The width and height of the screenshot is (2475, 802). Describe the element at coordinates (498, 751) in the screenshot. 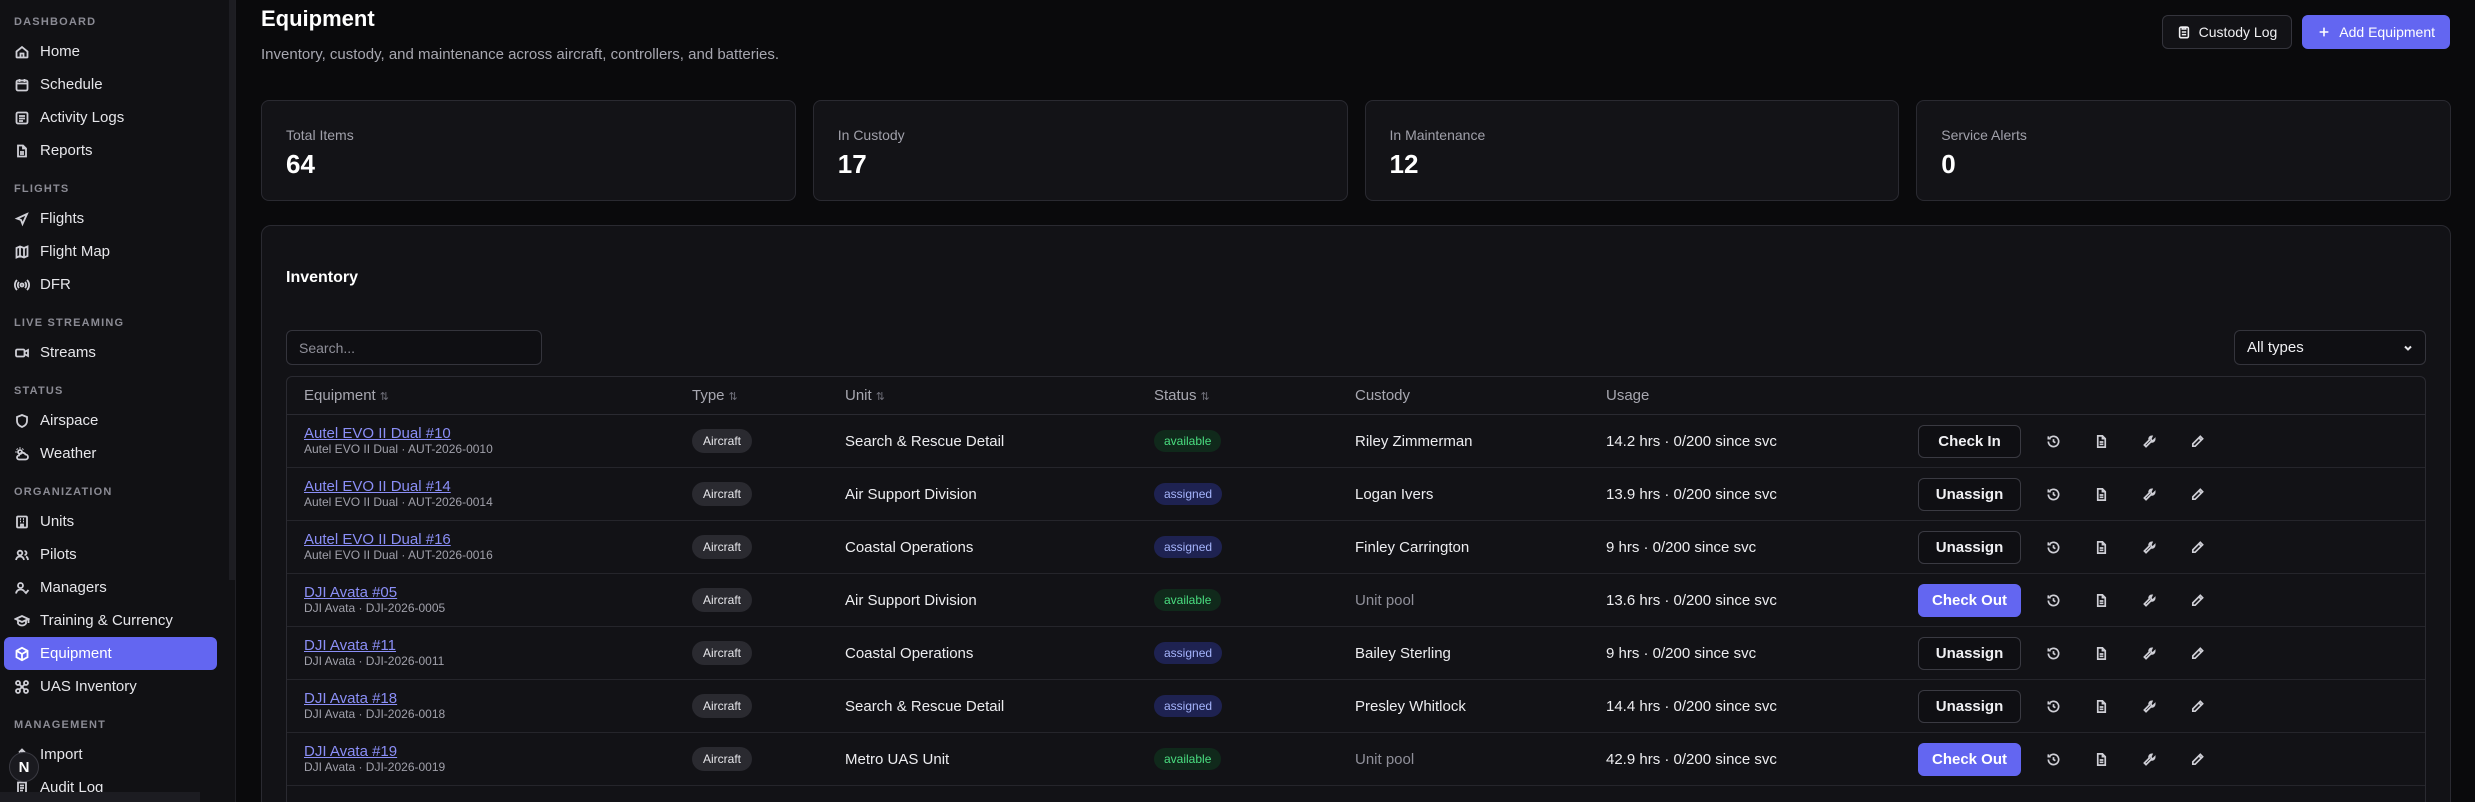

I see `equipment-link: DJI Avata #19` at that location.